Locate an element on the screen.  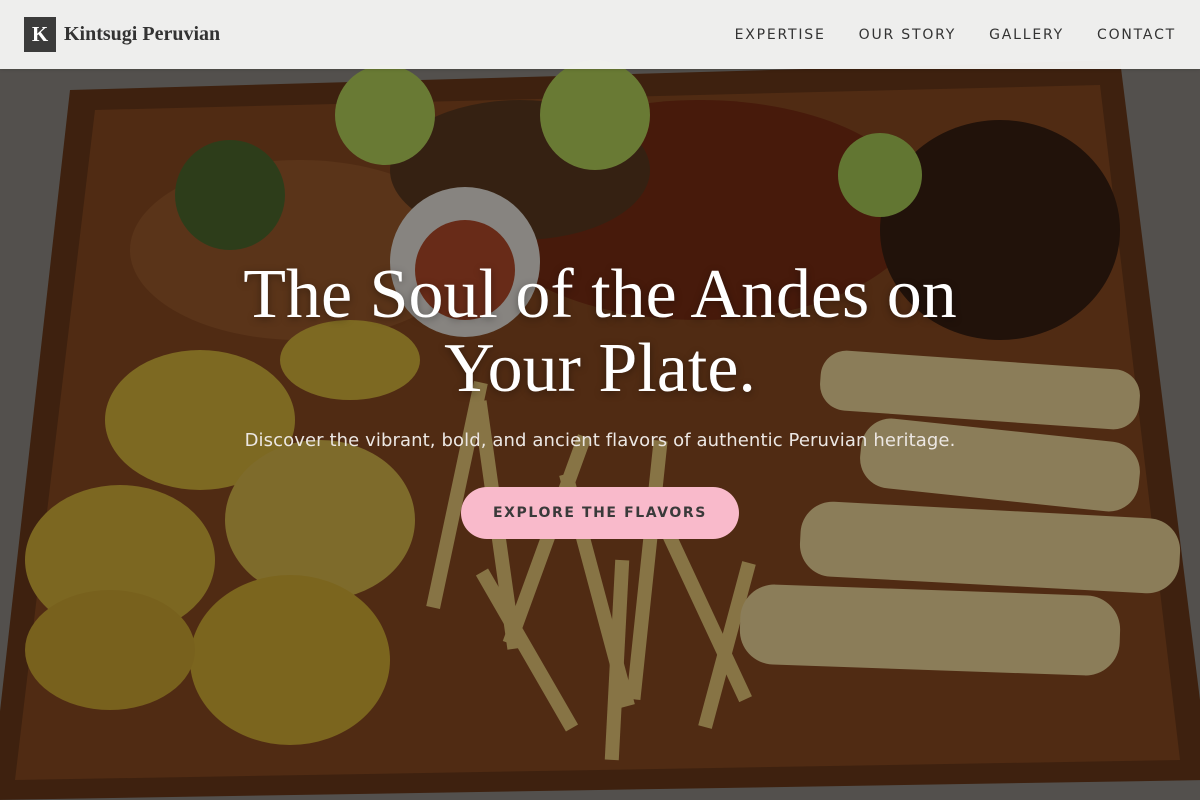
nav-link-gallery: GALLERY is located at coordinates (1026, 35).